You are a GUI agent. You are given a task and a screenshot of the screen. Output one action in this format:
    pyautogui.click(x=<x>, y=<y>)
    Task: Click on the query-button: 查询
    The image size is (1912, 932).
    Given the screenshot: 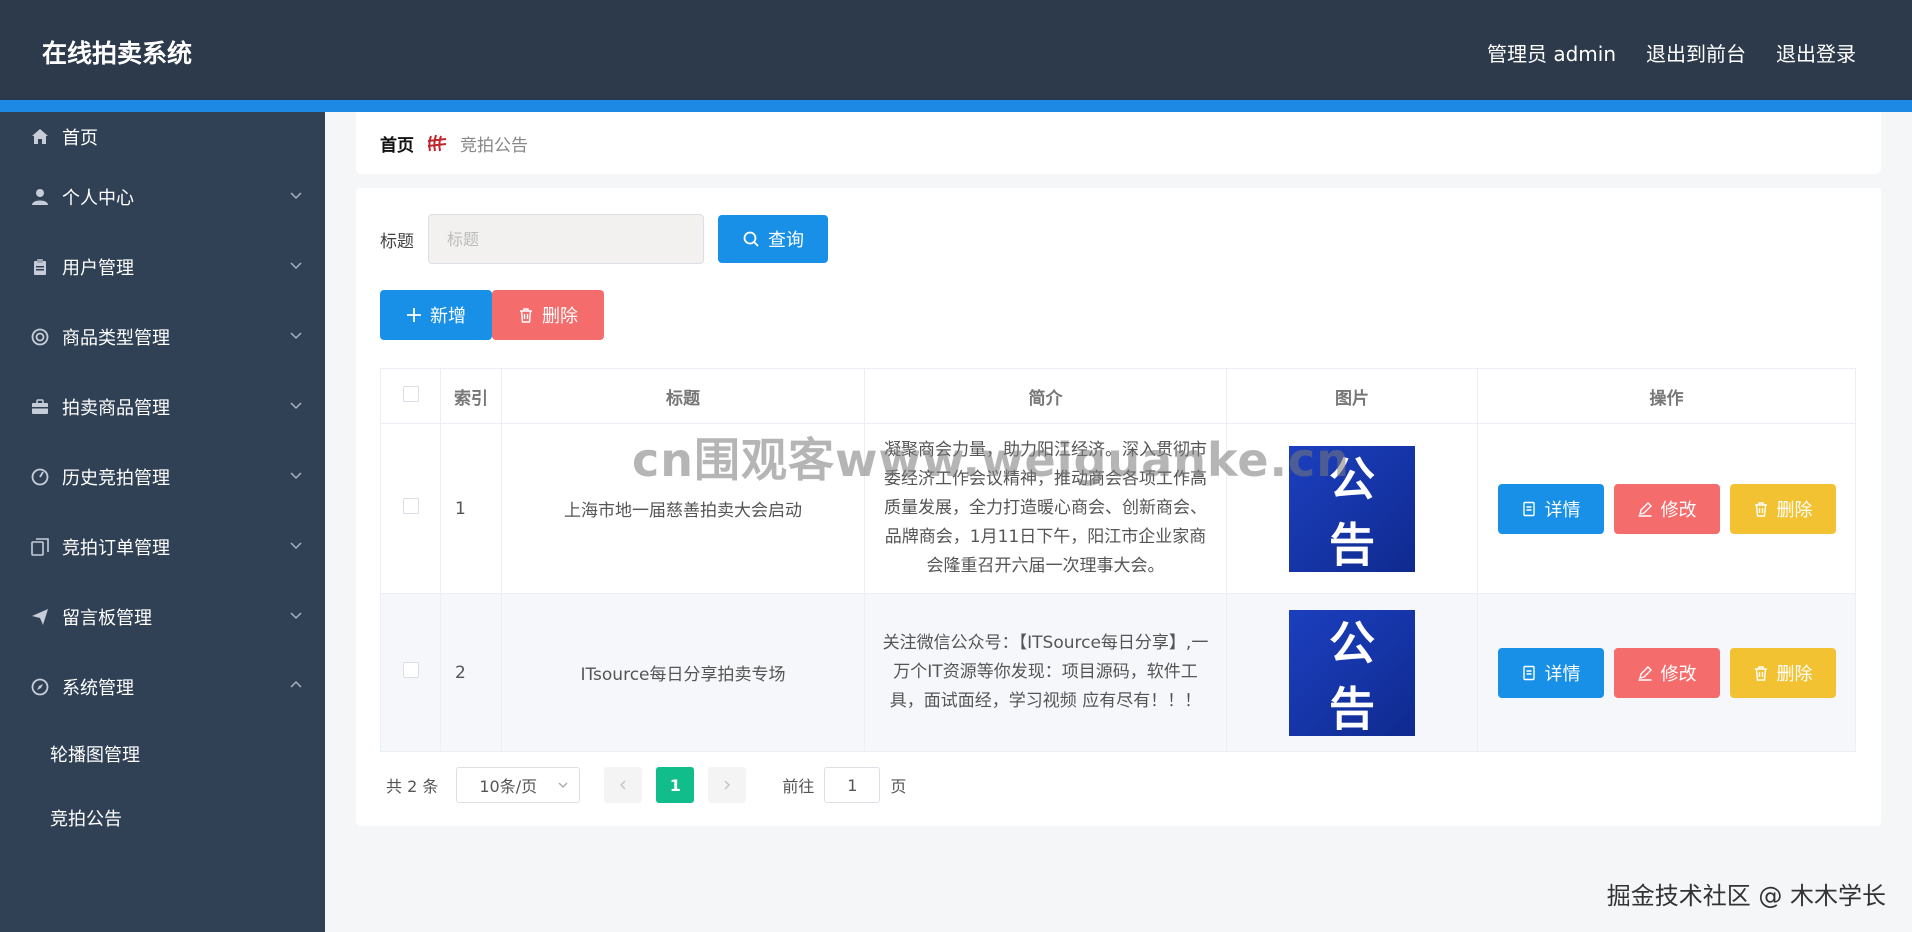 What is the action you would take?
    pyautogui.click(x=773, y=239)
    